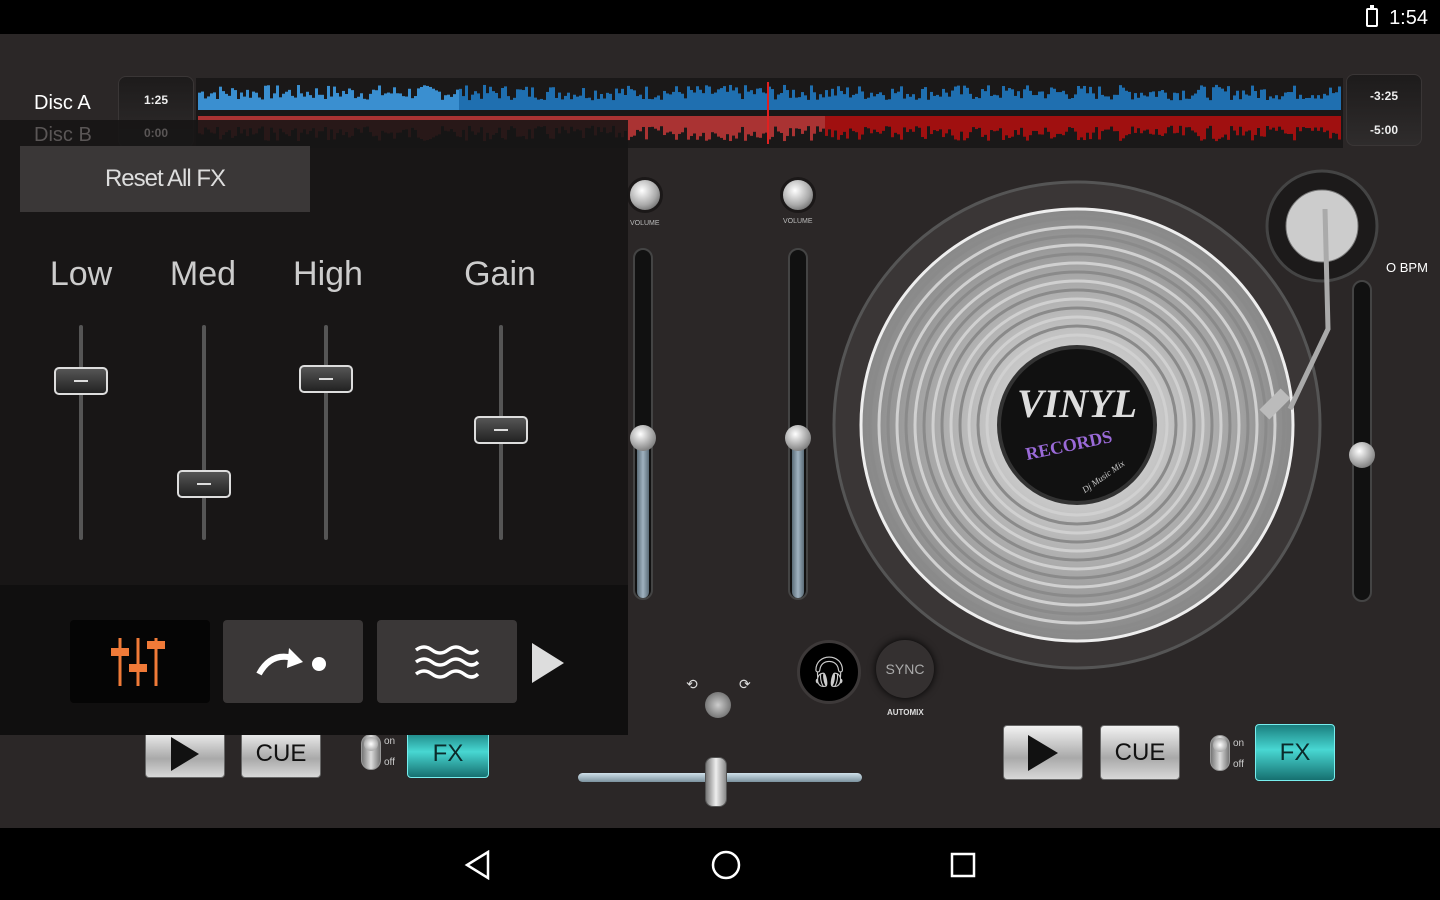 The width and height of the screenshot is (1440, 900). I want to click on tab-redo, so click(293, 661).